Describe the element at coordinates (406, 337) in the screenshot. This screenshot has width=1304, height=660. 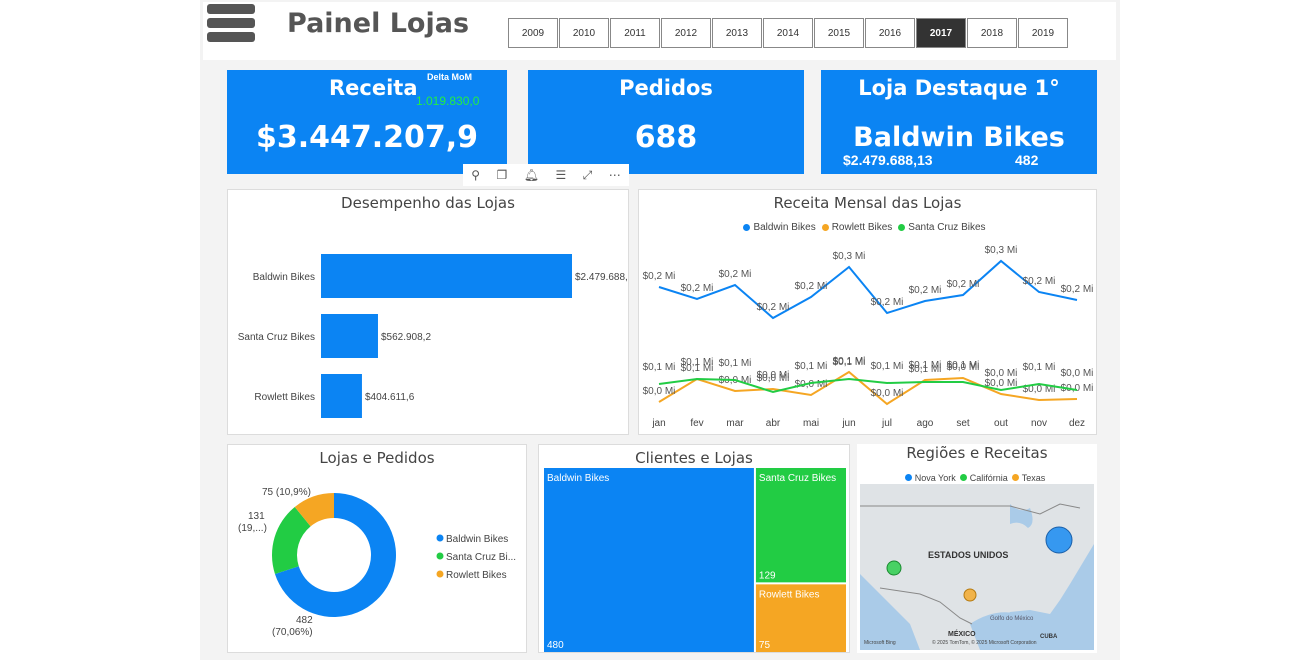
I see `bar-value-label: $562.908,2` at that location.